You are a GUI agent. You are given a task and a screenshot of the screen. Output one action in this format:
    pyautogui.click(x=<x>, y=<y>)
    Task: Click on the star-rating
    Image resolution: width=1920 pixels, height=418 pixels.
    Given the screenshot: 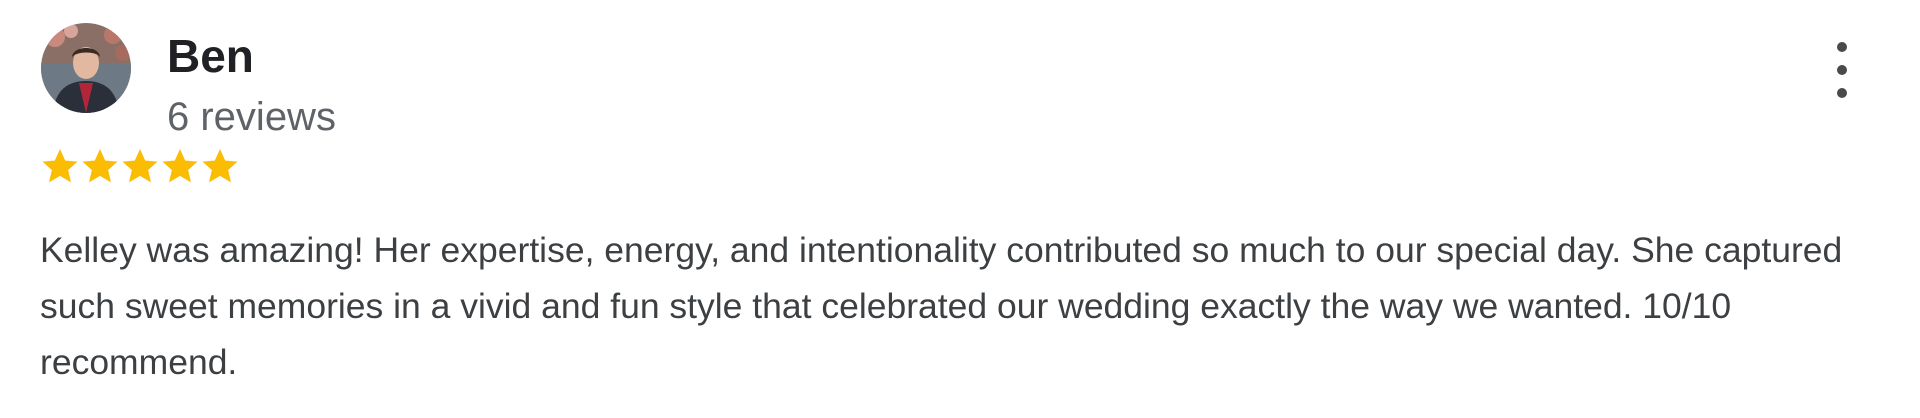 What is the action you would take?
    pyautogui.click(x=140, y=166)
    